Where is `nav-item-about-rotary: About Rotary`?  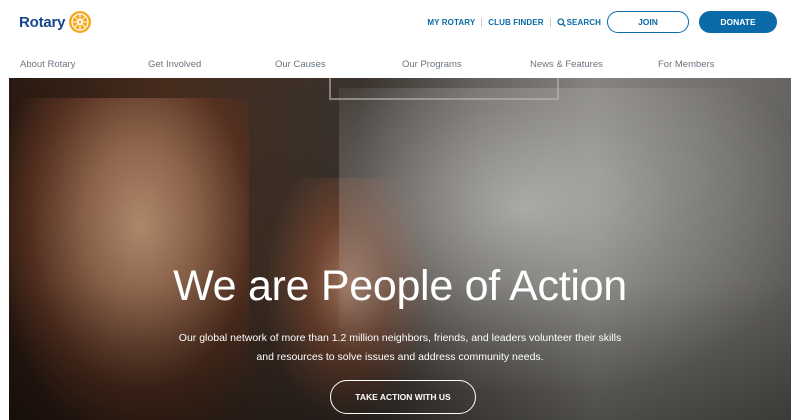
nav-item-about-rotary: About Rotary is located at coordinates (47, 64).